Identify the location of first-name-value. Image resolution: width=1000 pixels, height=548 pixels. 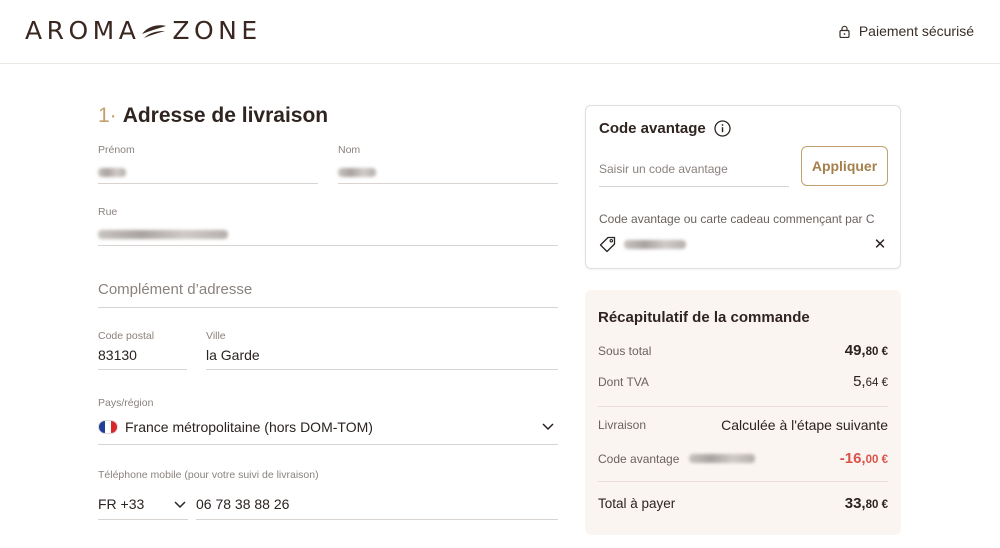
(112, 172).